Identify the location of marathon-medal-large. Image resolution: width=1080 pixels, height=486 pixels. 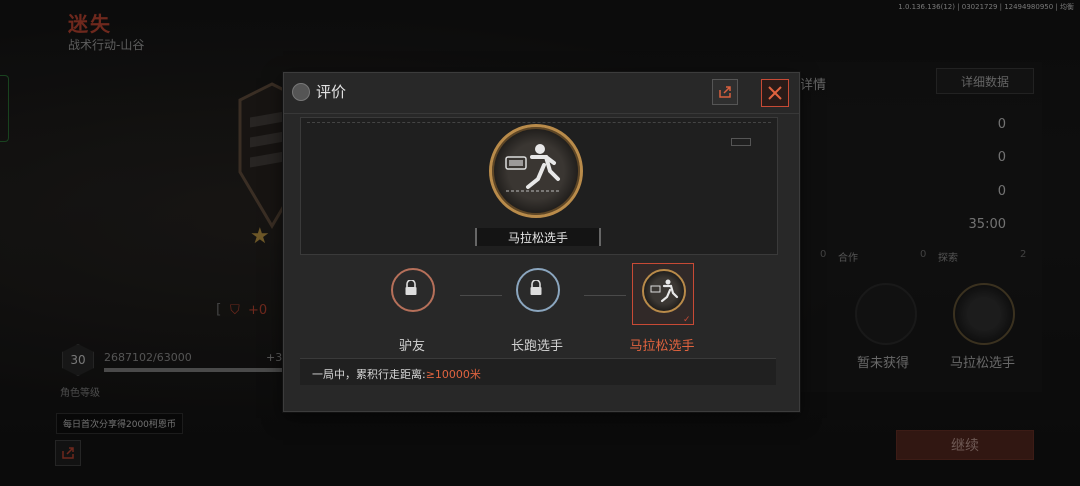
(536, 171).